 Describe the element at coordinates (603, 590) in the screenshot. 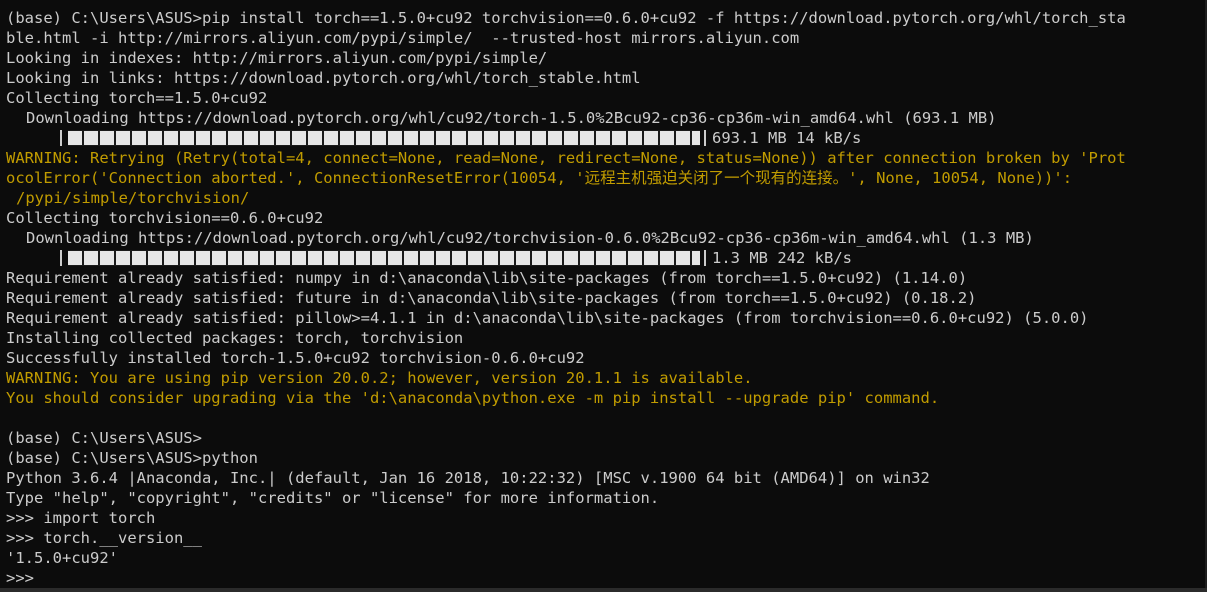

I see `window-bottom-edge` at that location.